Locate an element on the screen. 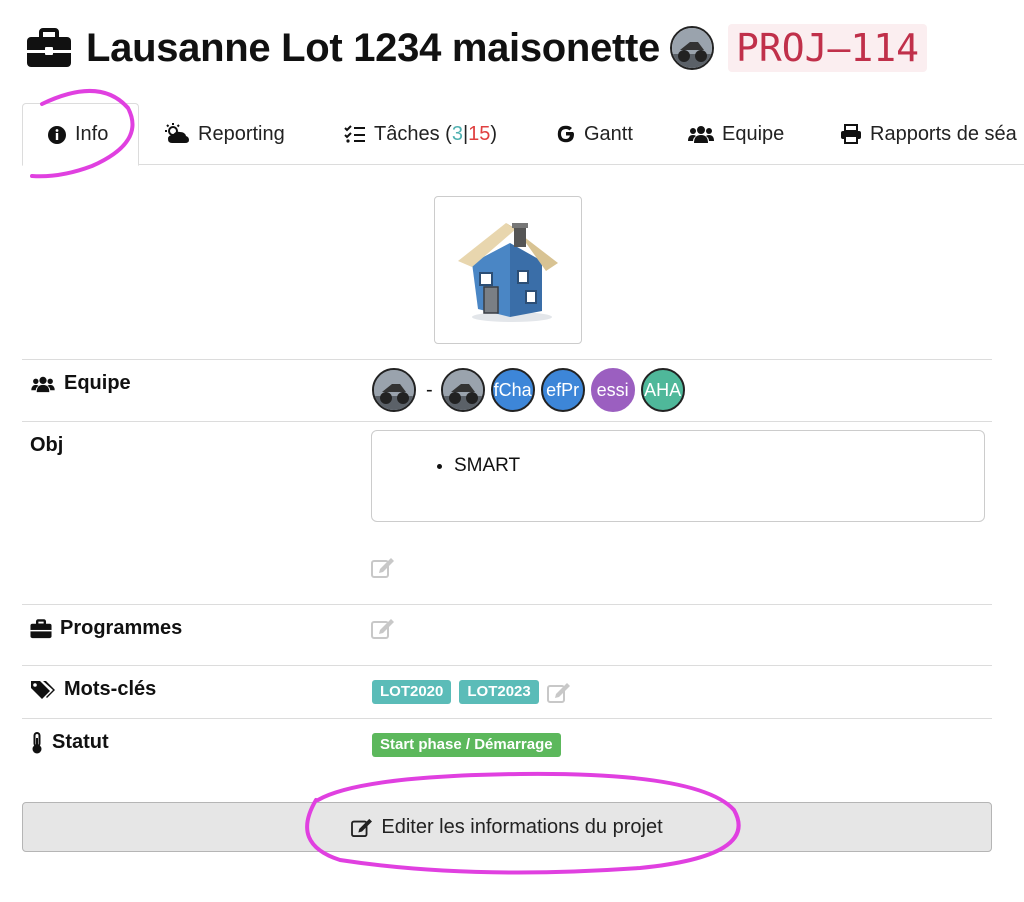 Image resolution: width=1024 pixels, height=902 pixels. avatar-member-4: essi is located at coordinates (612, 390).